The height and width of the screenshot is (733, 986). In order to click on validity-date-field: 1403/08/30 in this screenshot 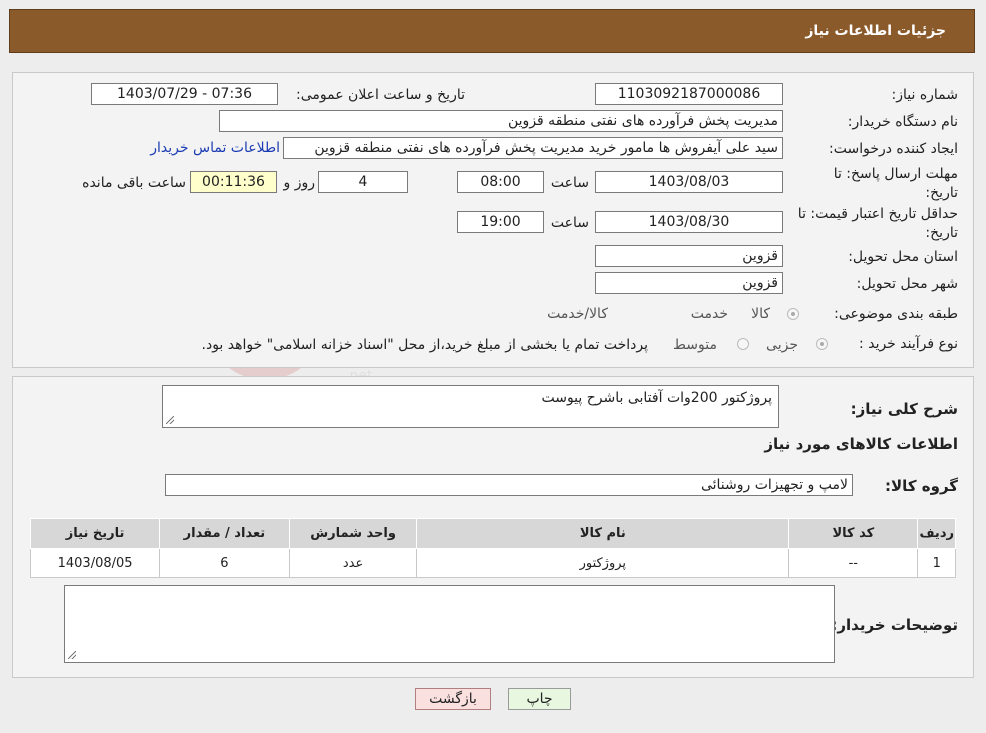, I will do `click(689, 222)`.